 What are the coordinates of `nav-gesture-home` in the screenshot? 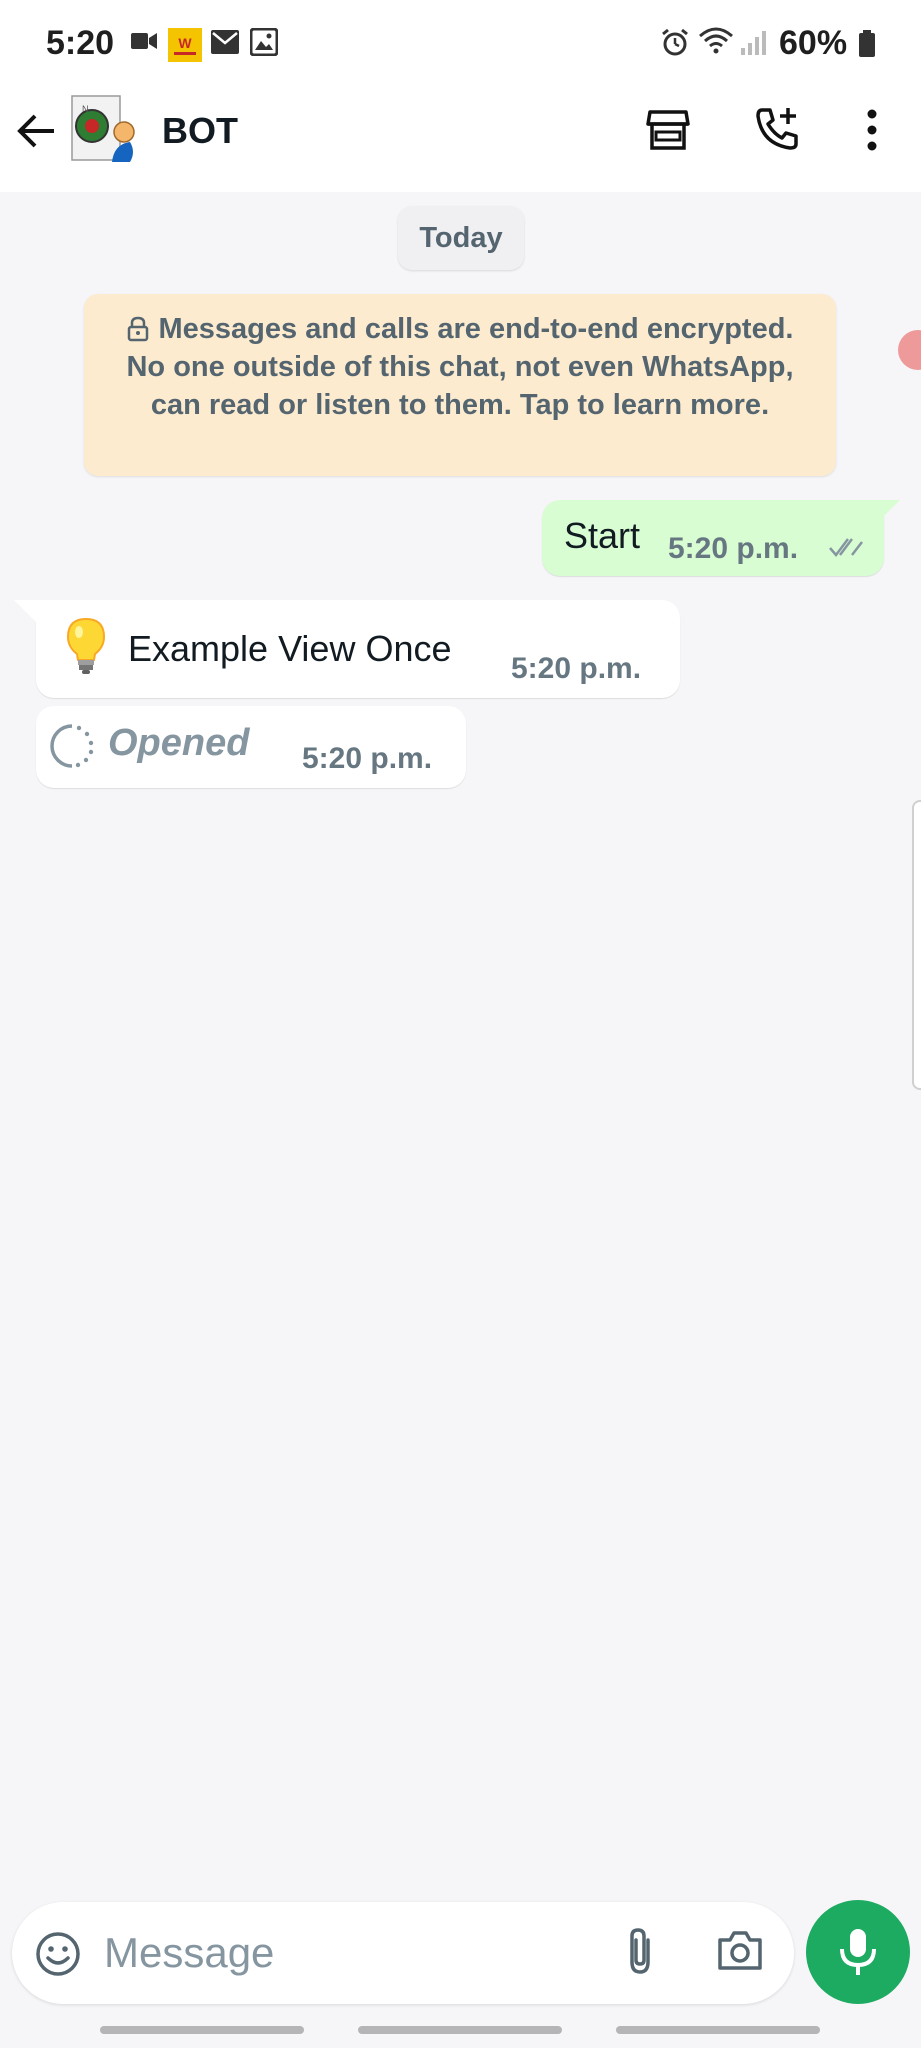 It's located at (460, 2030).